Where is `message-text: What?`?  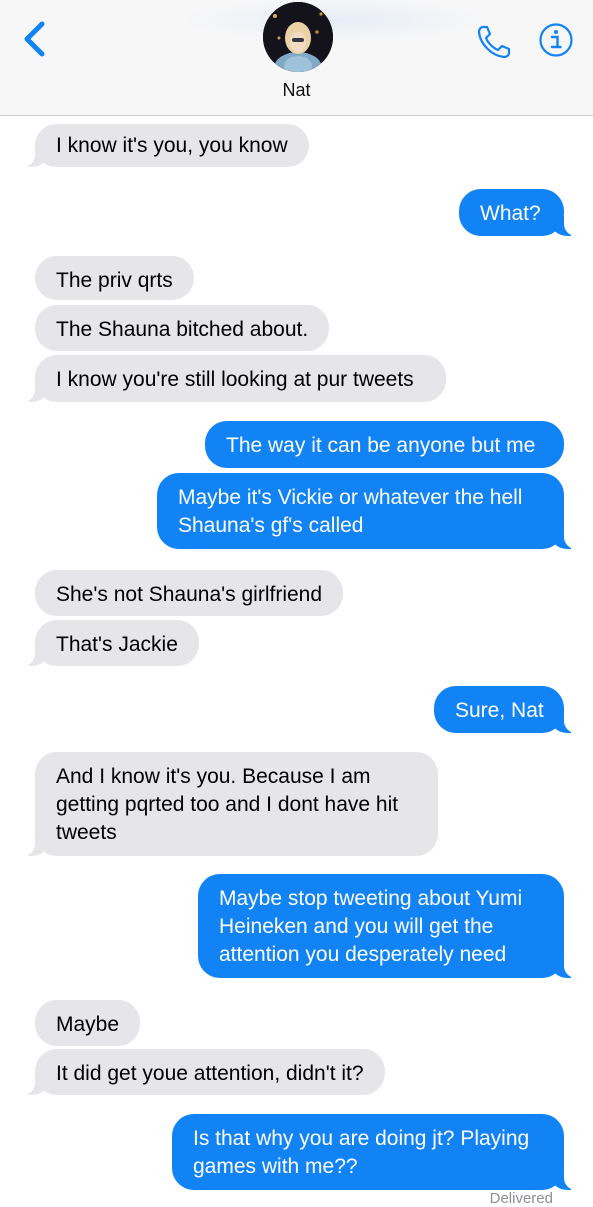
message-text: What? is located at coordinates (510, 213).